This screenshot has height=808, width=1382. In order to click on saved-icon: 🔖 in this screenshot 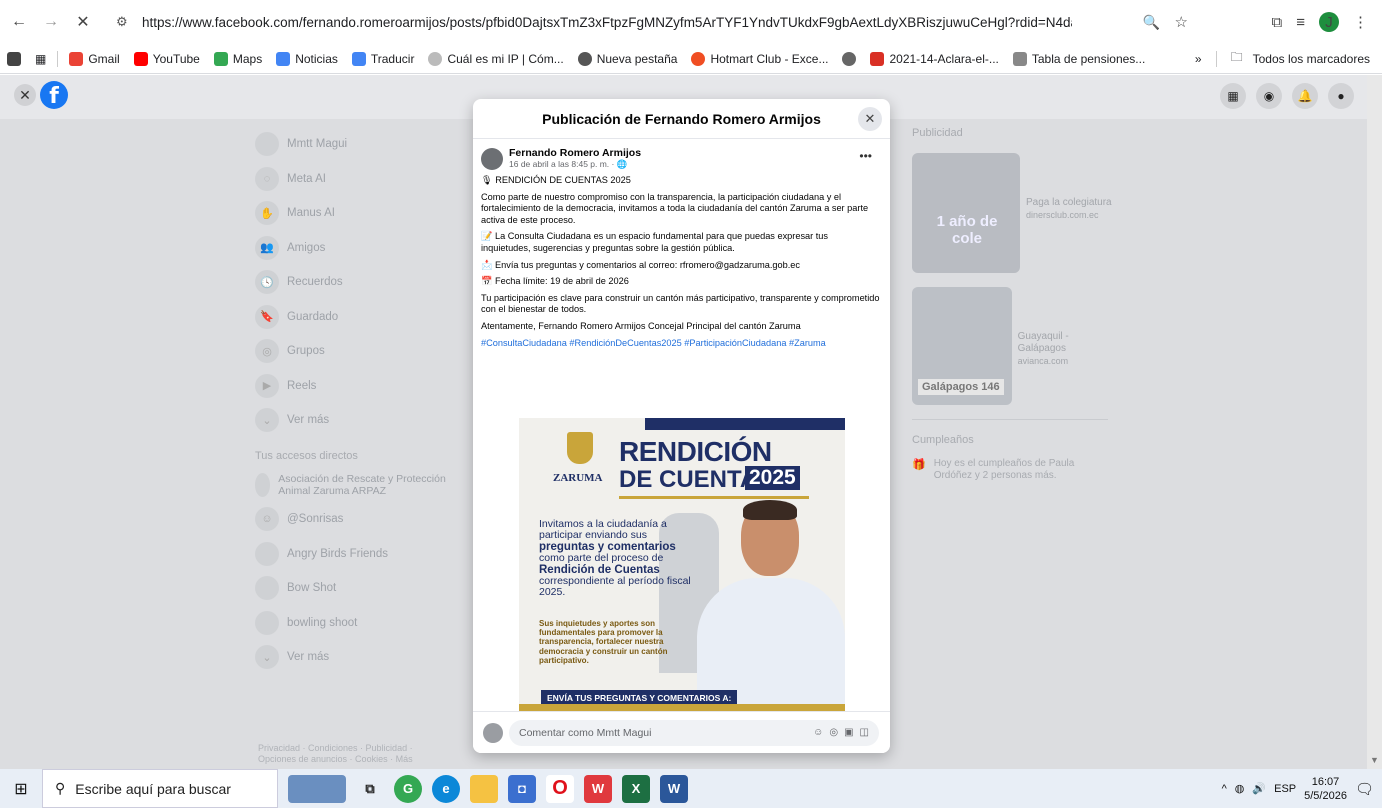, I will do `click(267, 316)`.